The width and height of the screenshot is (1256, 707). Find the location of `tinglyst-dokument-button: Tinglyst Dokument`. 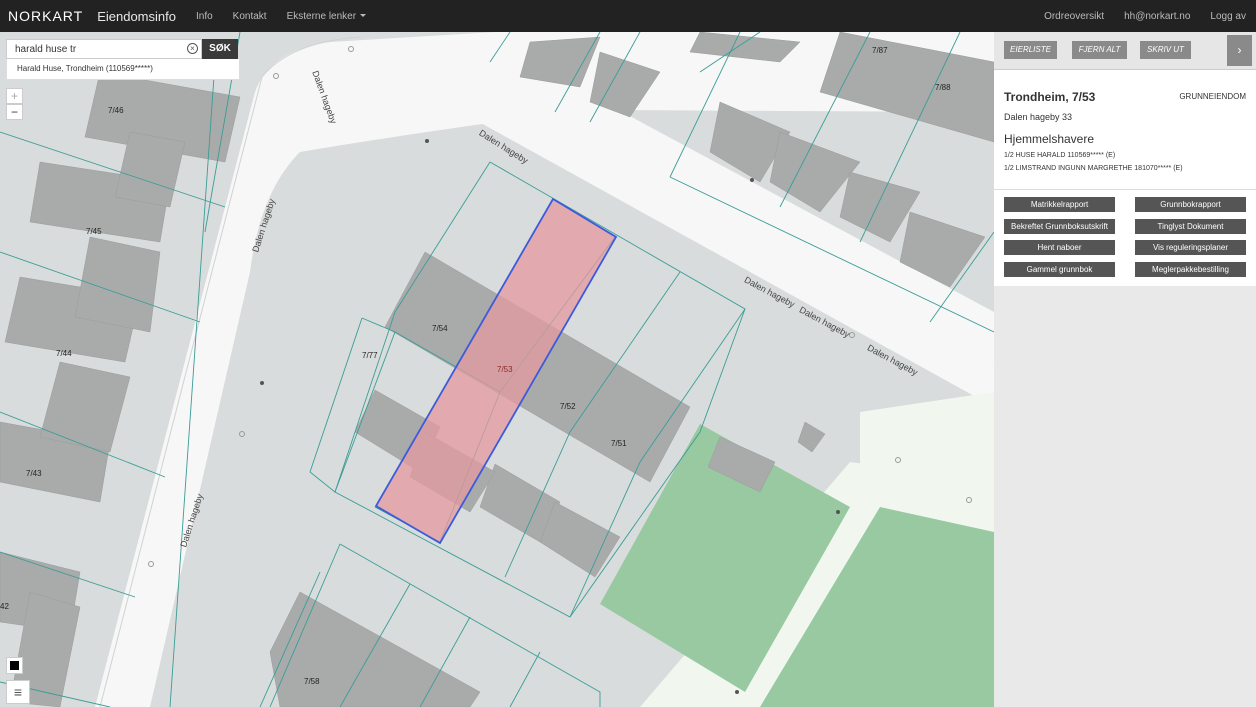

tinglyst-dokument-button: Tinglyst Dokument is located at coordinates (1190, 226).